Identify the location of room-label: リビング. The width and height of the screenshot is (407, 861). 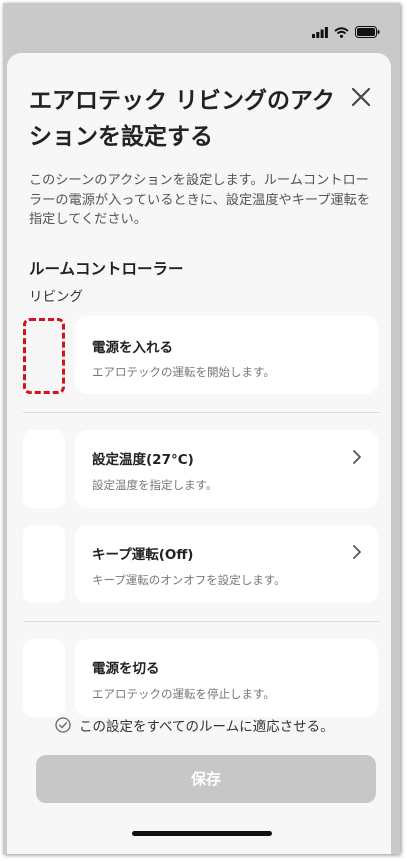
(56, 297).